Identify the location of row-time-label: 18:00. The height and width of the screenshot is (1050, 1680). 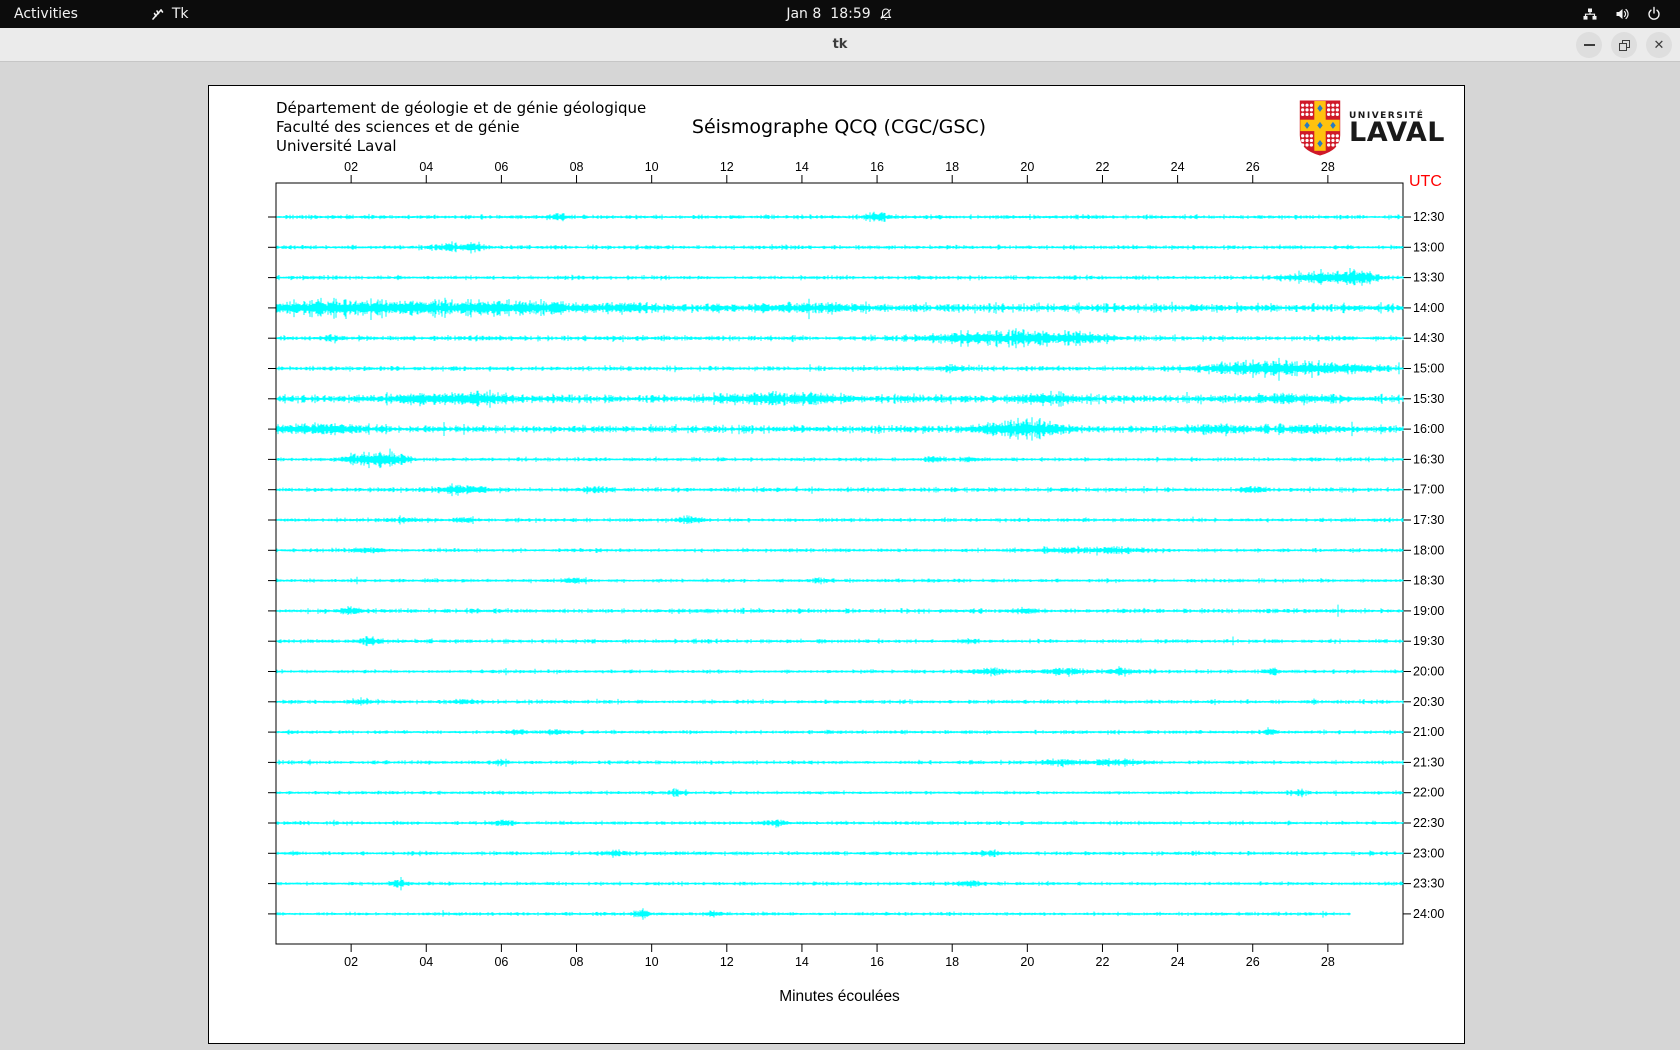
(1428, 550).